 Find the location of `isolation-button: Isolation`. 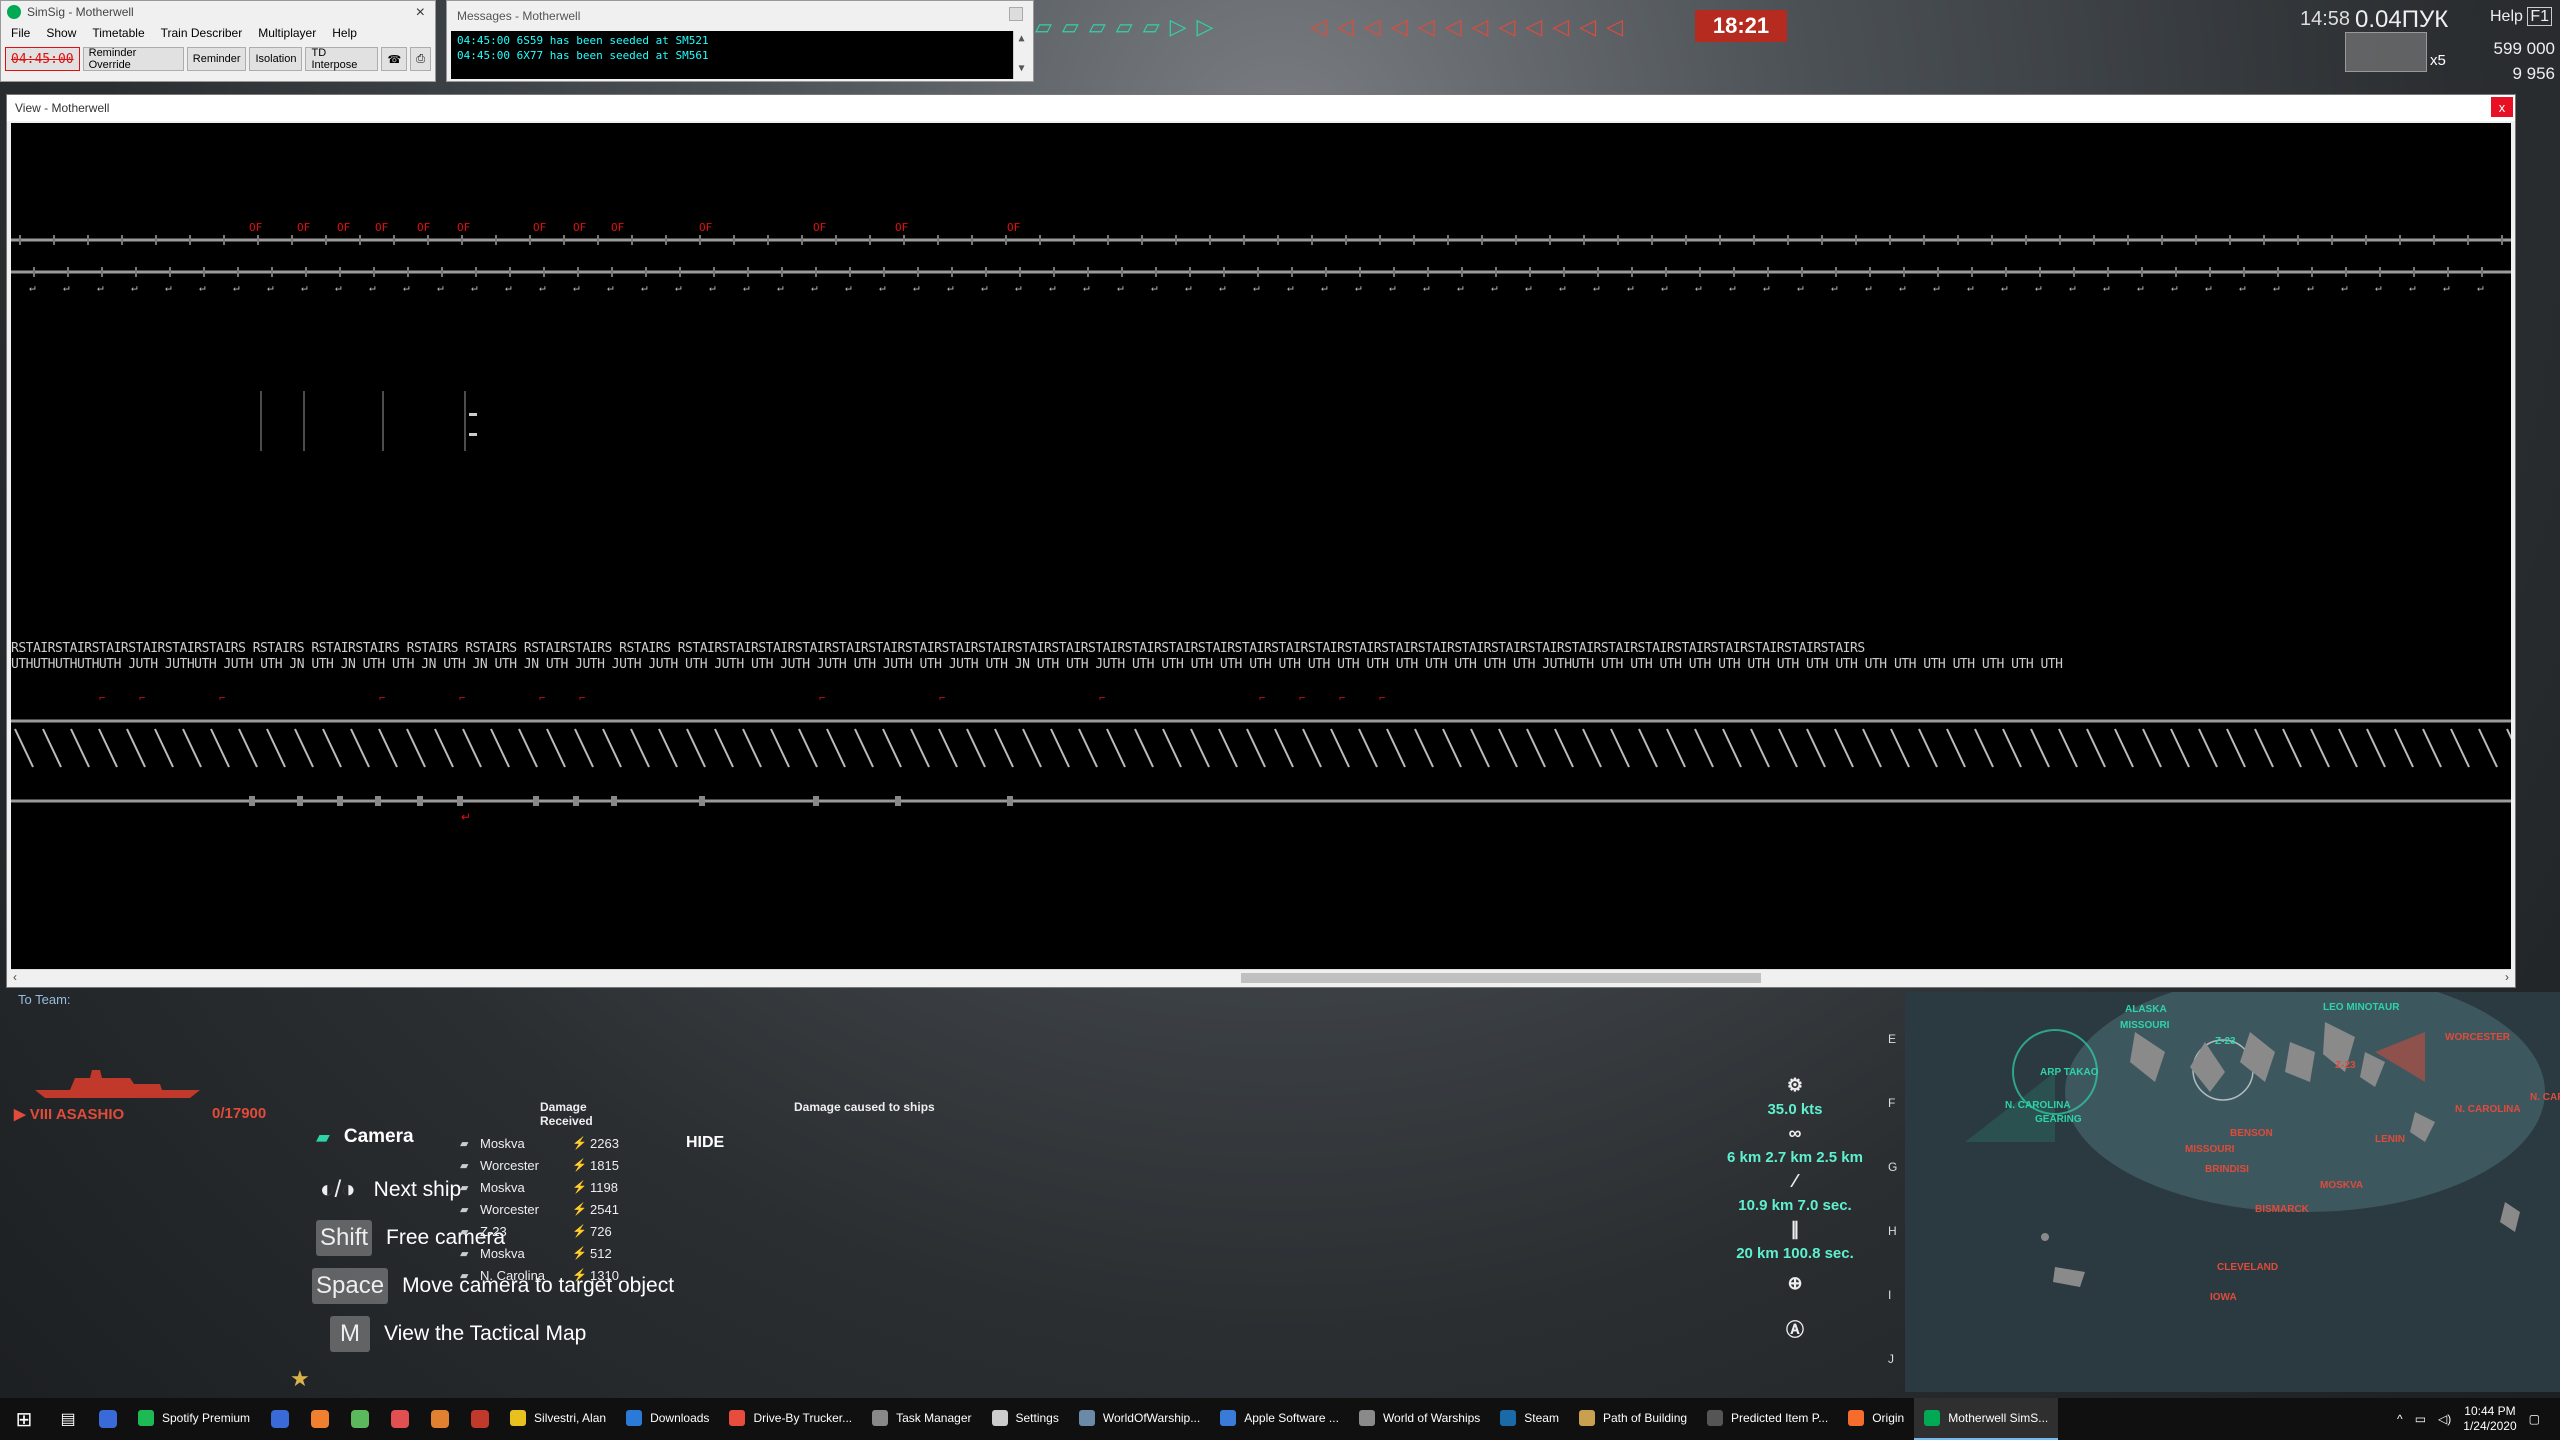

isolation-button: Isolation is located at coordinates (275, 59).